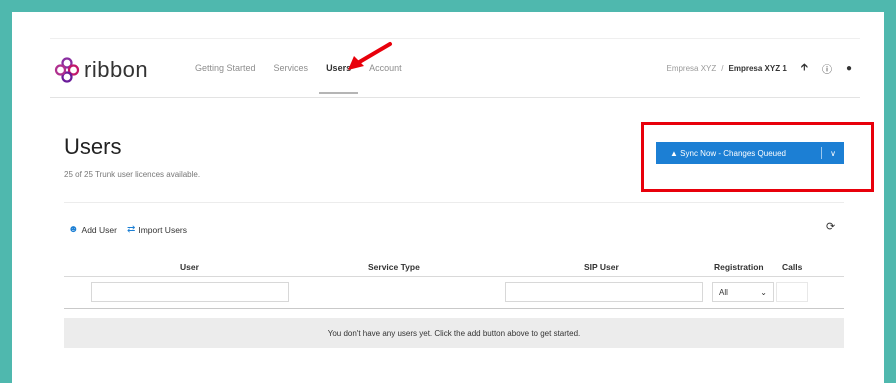  What do you see at coordinates (93, 146) in the screenshot?
I see `page-title: Users` at bounding box center [93, 146].